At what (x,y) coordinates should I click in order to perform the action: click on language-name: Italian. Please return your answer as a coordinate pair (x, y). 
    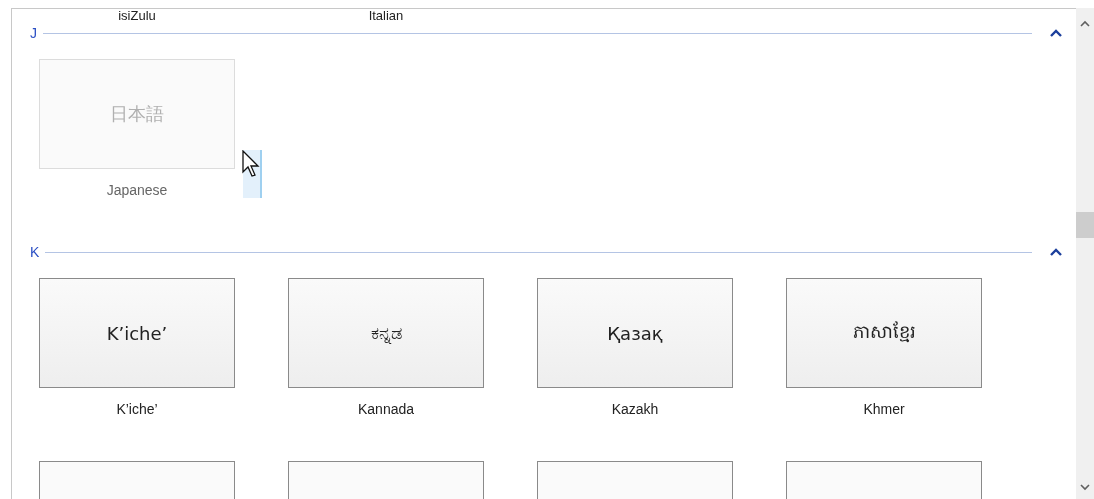
    Looking at the image, I should click on (386, 16).